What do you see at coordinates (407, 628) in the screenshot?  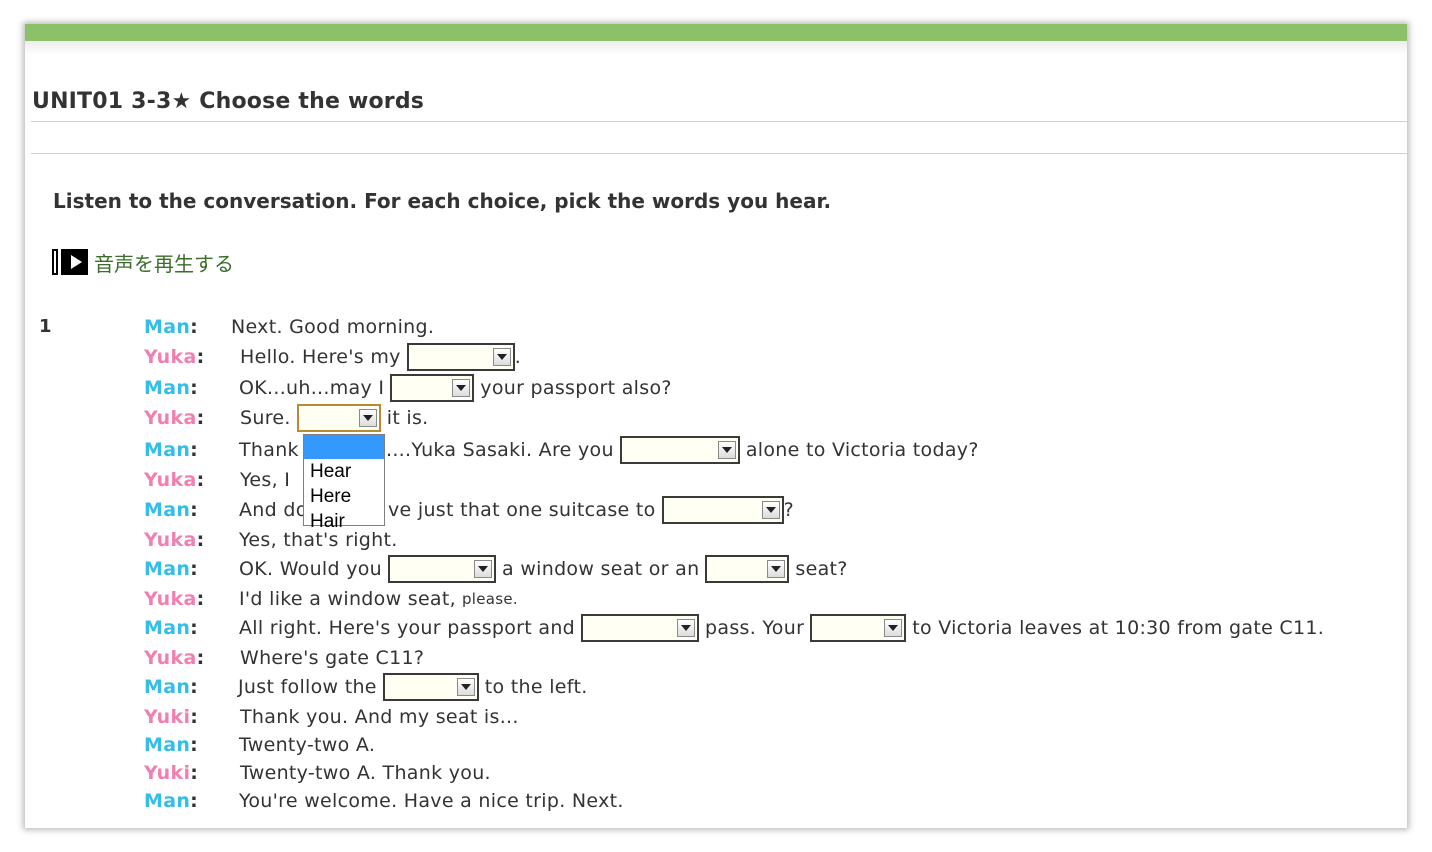 I see `dialogue-text: All right. Here's your passport and` at bounding box center [407, 628].